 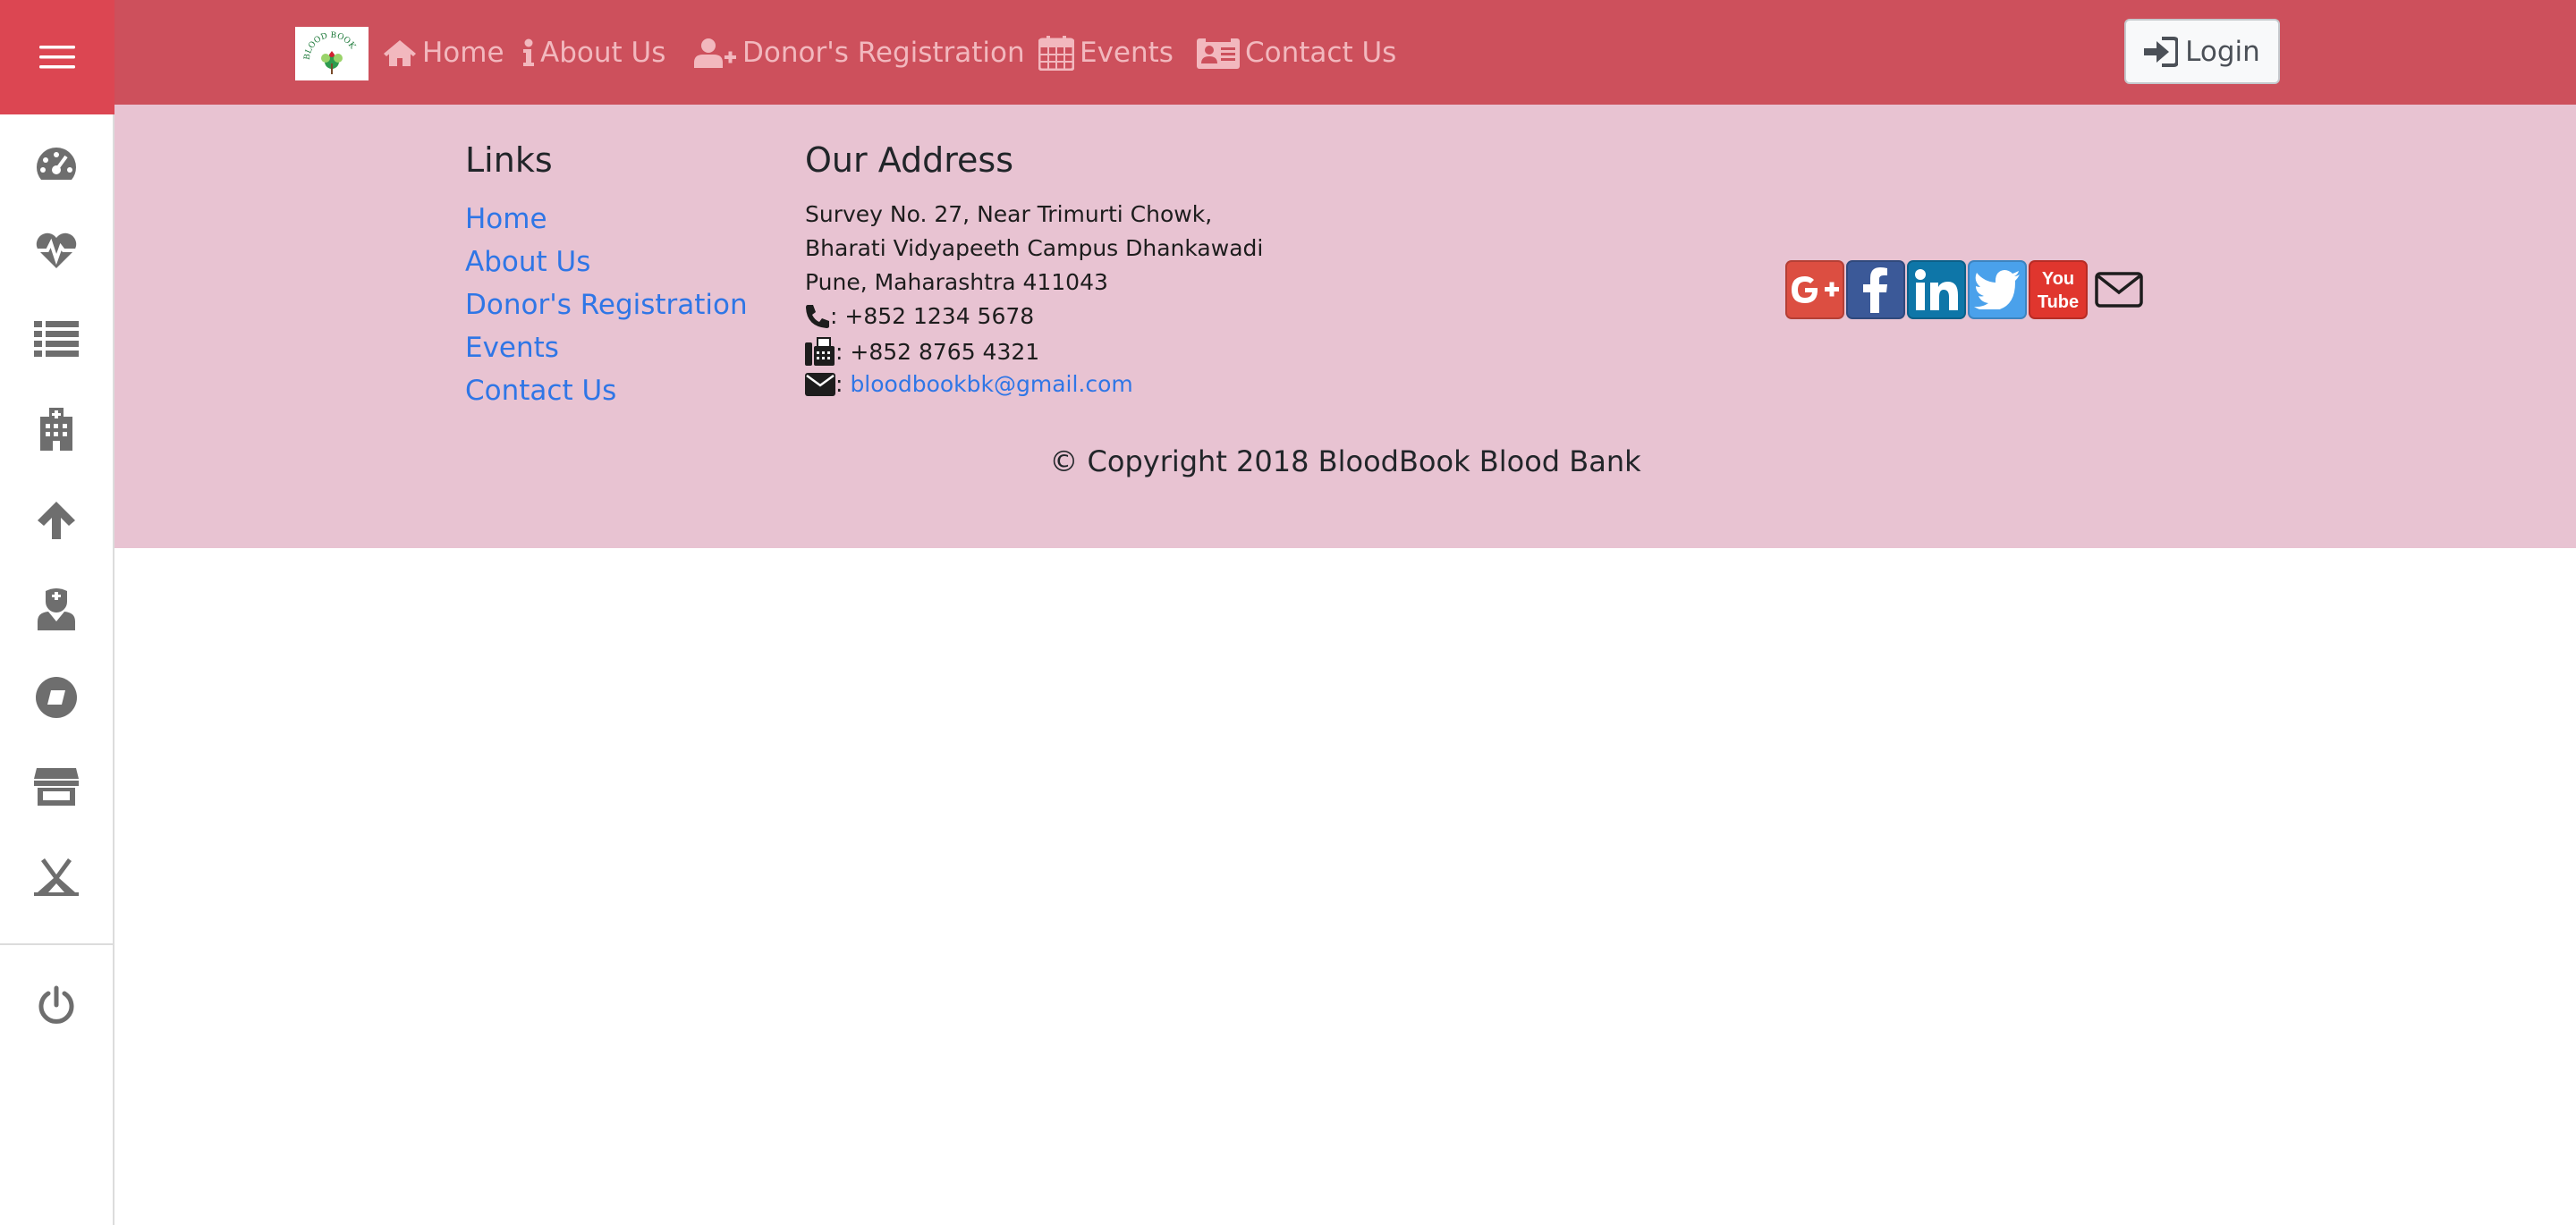 I want to click on phone-number: : +852 1234 5678, so click(x=932, y=316).